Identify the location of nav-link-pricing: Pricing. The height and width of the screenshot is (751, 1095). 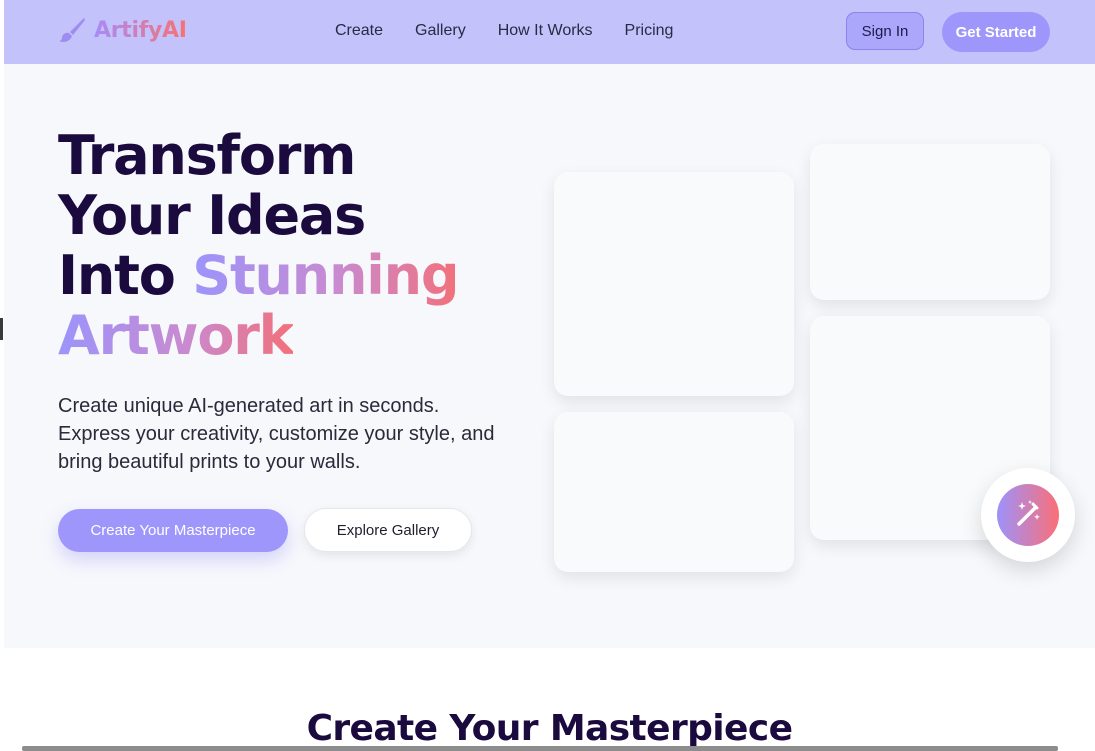
(649, 31).